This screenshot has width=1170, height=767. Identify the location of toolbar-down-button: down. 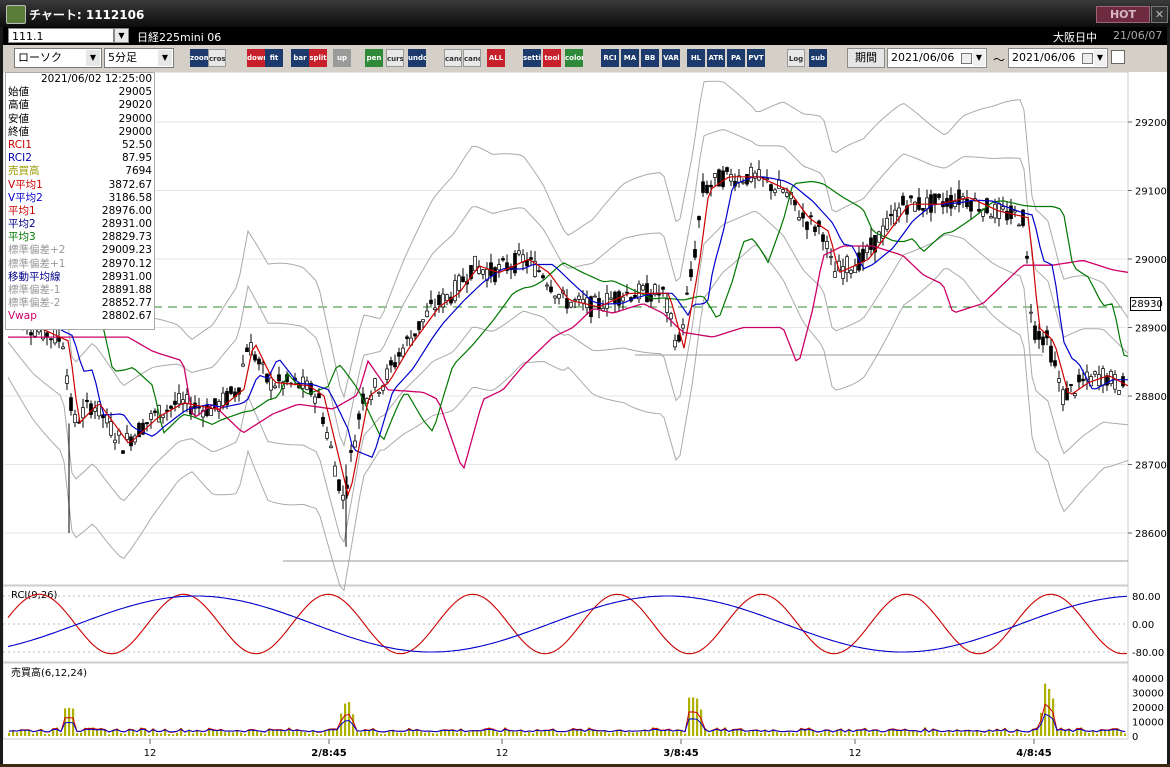
(256, 58).